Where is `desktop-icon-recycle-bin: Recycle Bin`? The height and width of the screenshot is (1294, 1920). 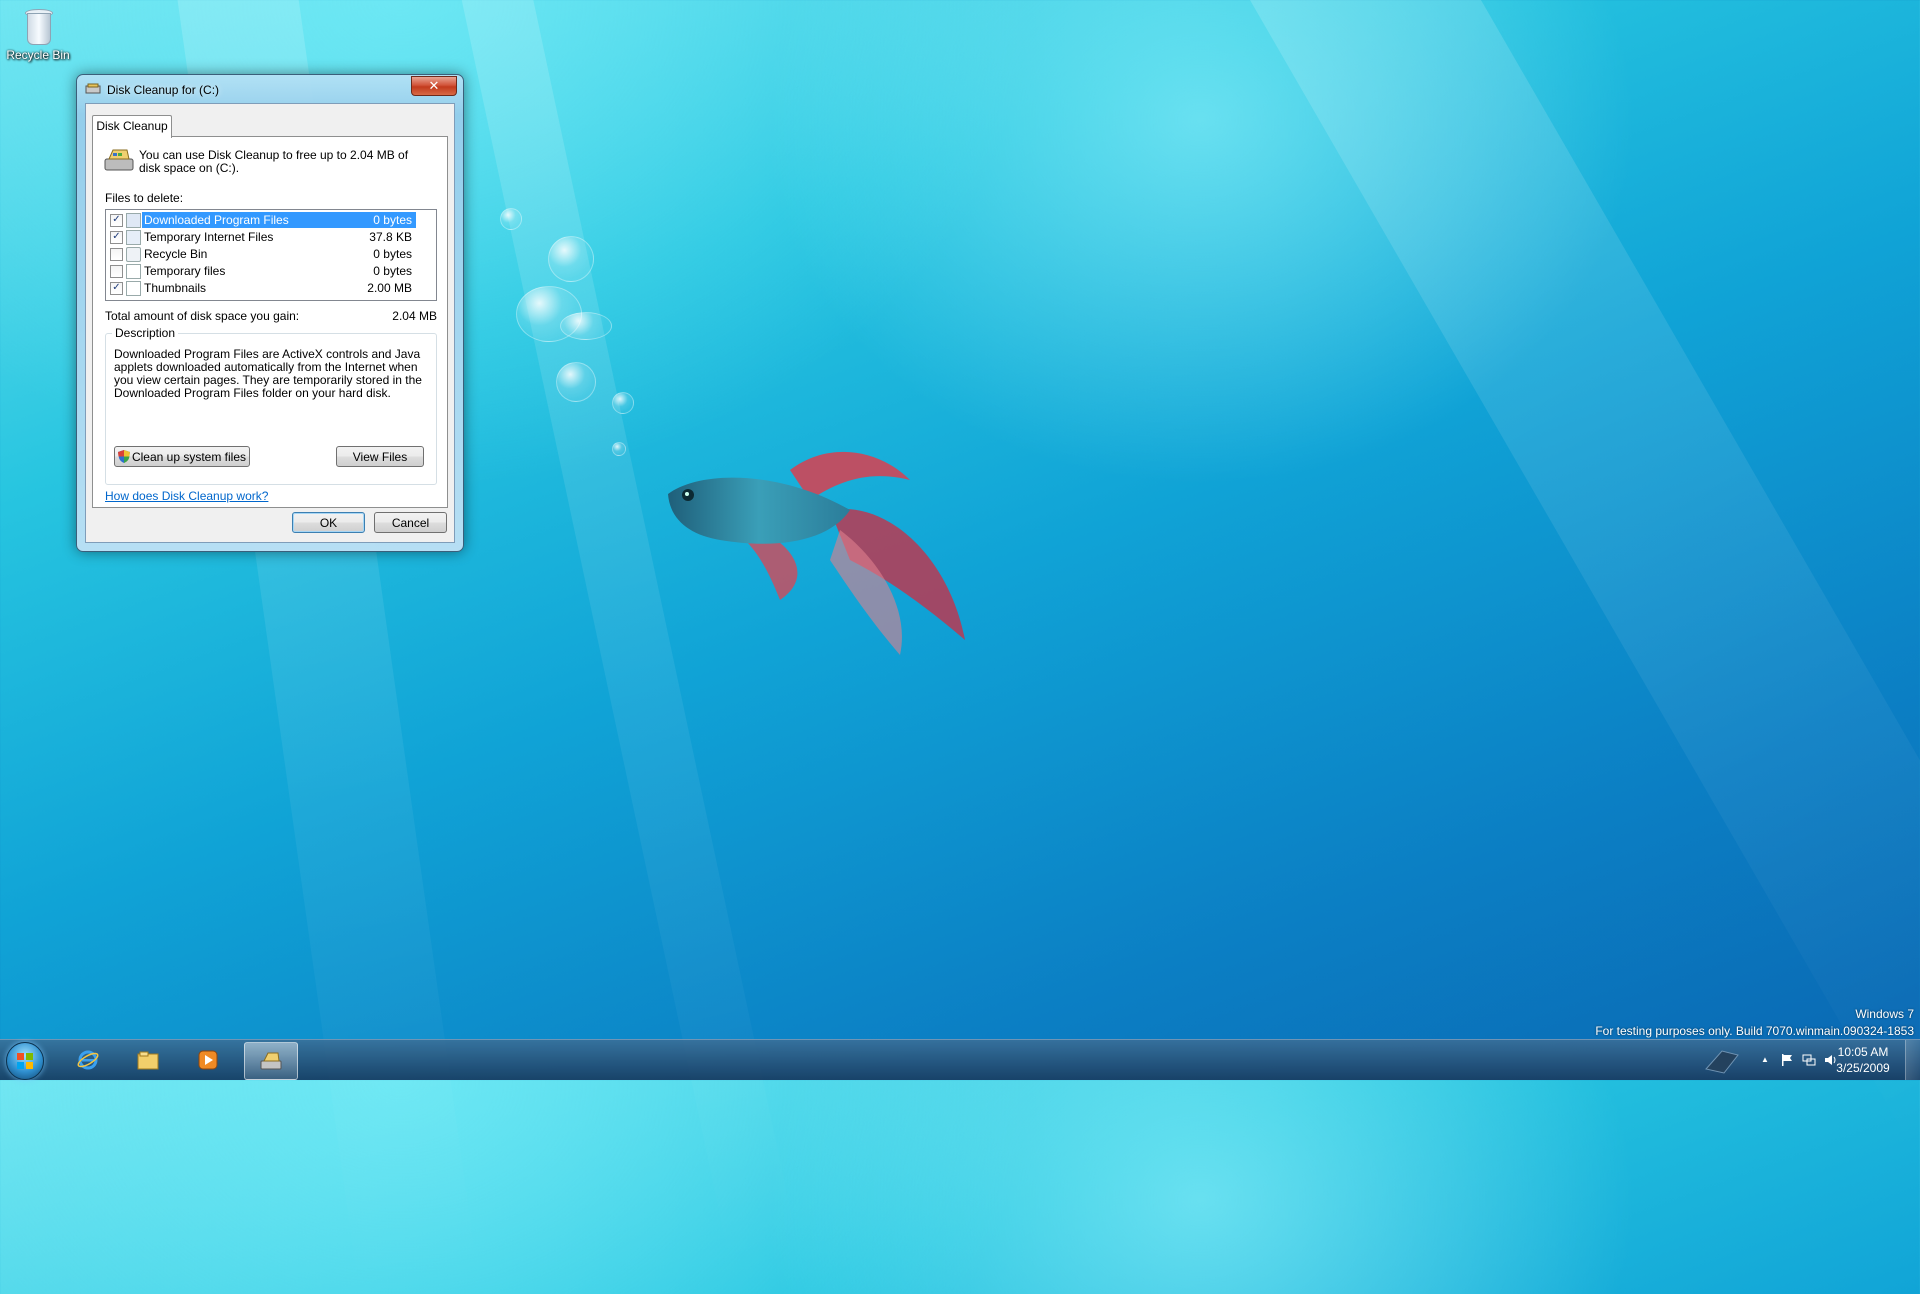
desktop-icon-recycle-bin: Recycle Bin is located at coordinates (38, 34).